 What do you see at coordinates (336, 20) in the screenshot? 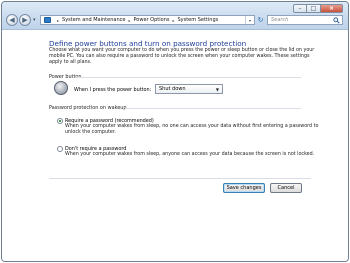
I see `search-icon` at bounding box center [336, 20].